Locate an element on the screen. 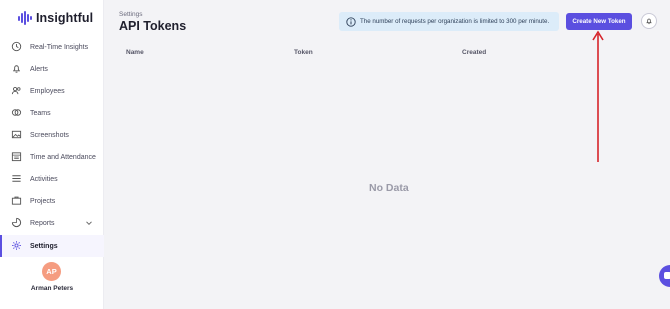  sidebar-item-label: Employees is located at coordinates (47, 91).